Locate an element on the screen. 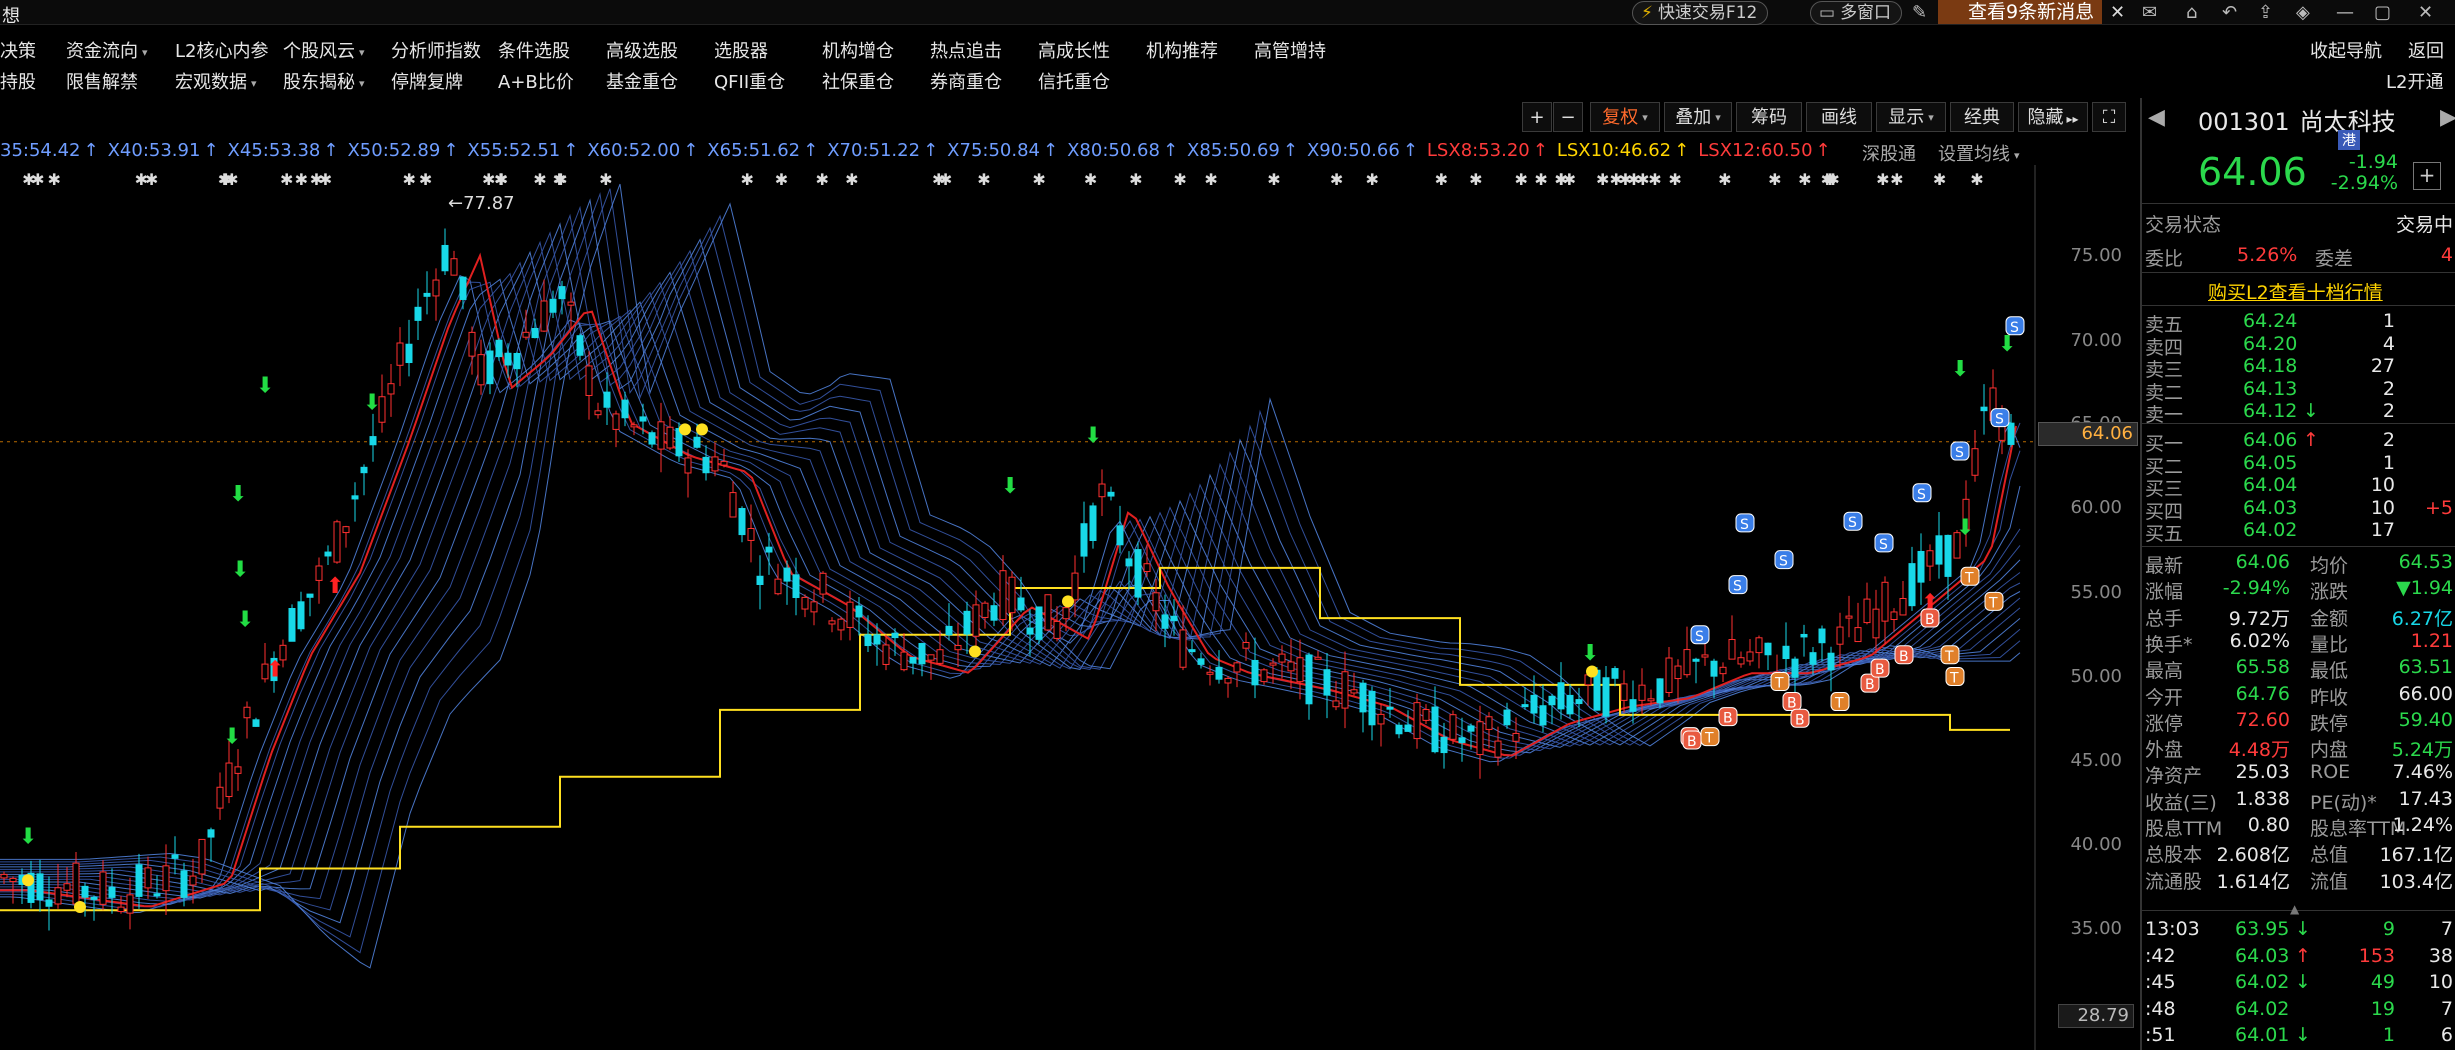  draw-button: 画线 is located at coordinates (1839, 117).